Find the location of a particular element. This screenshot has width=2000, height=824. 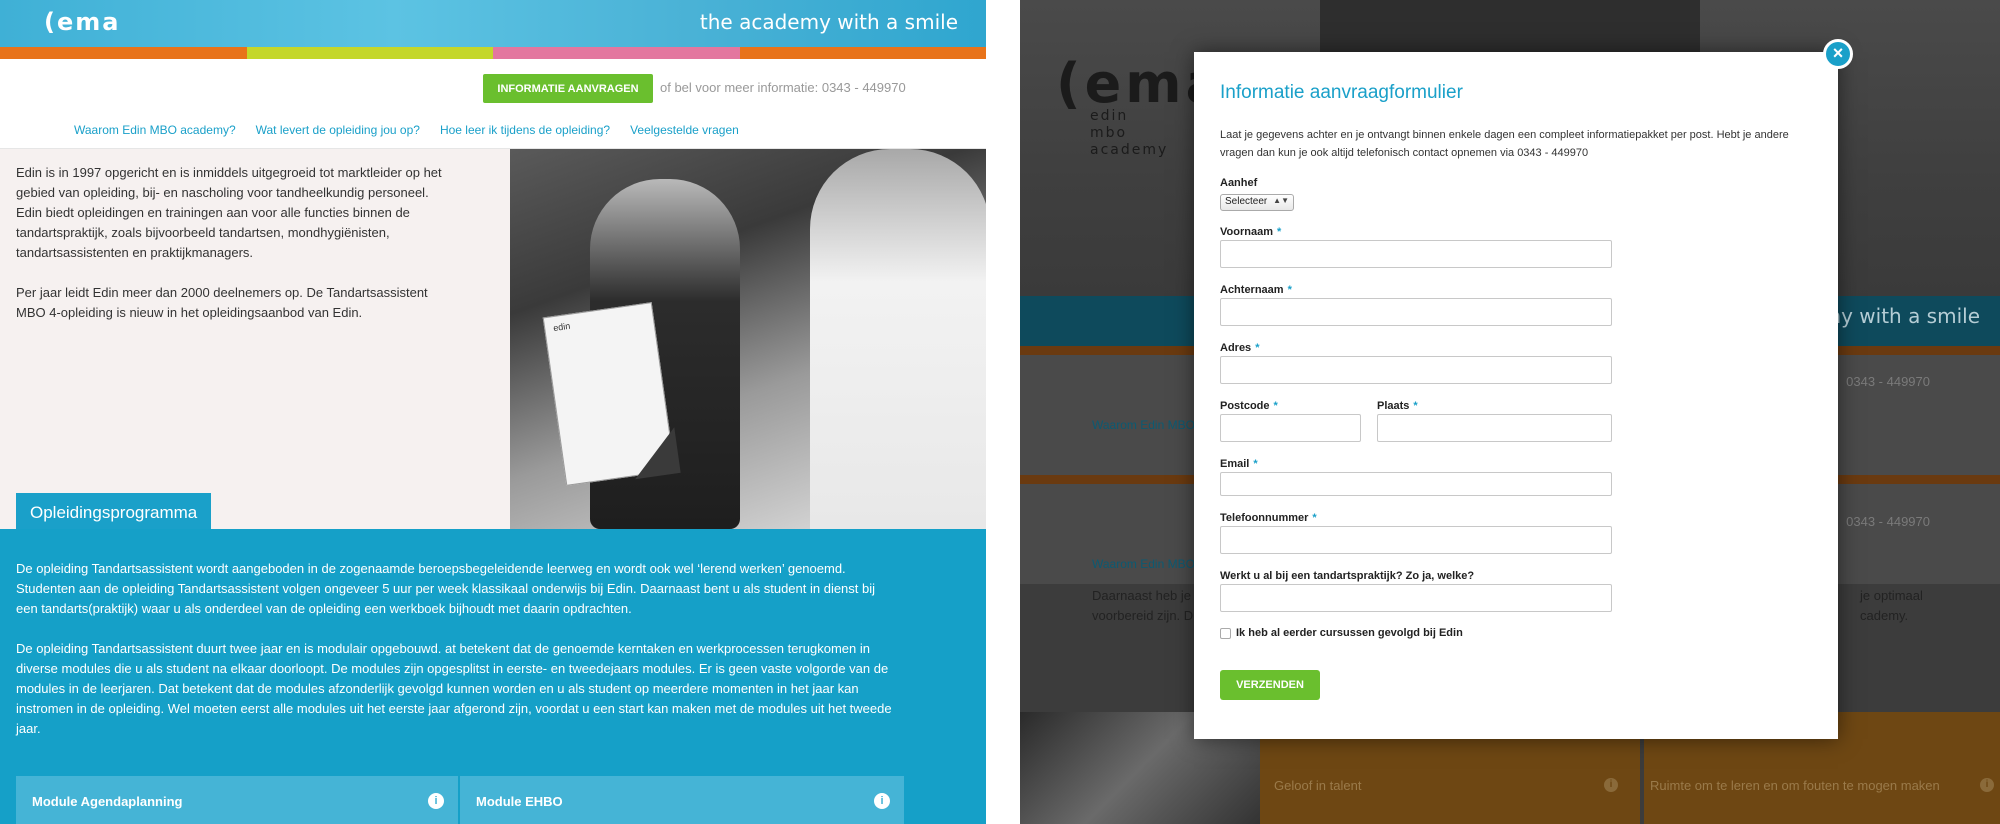

phone-label-text: Telefoonnummer is located at coordinates (1264, 518).